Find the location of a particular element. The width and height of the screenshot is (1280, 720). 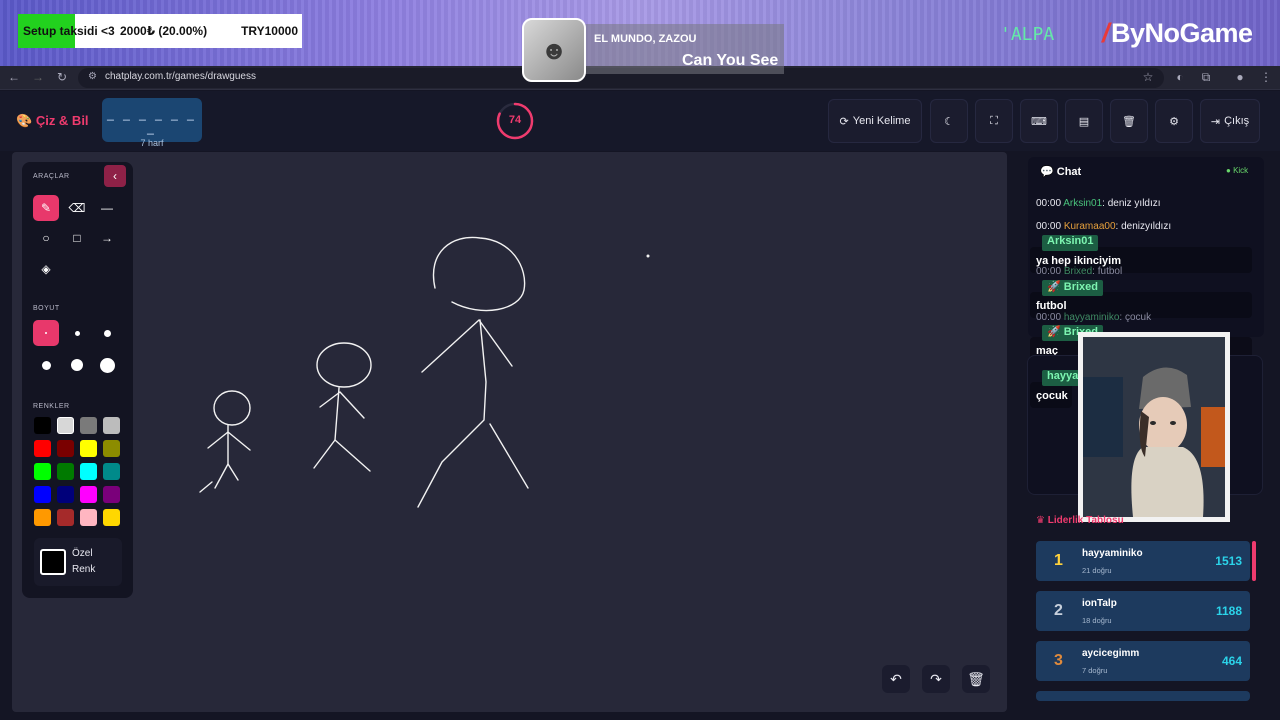

fullscreen-button: ⛶ is located at coordinates (994, 121).